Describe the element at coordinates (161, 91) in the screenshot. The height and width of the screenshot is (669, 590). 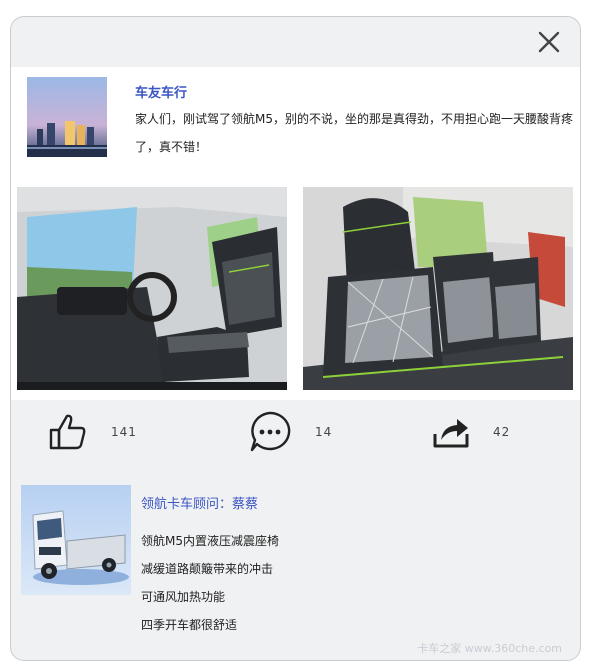
I see `post-author-name: 车友车行` at that location.